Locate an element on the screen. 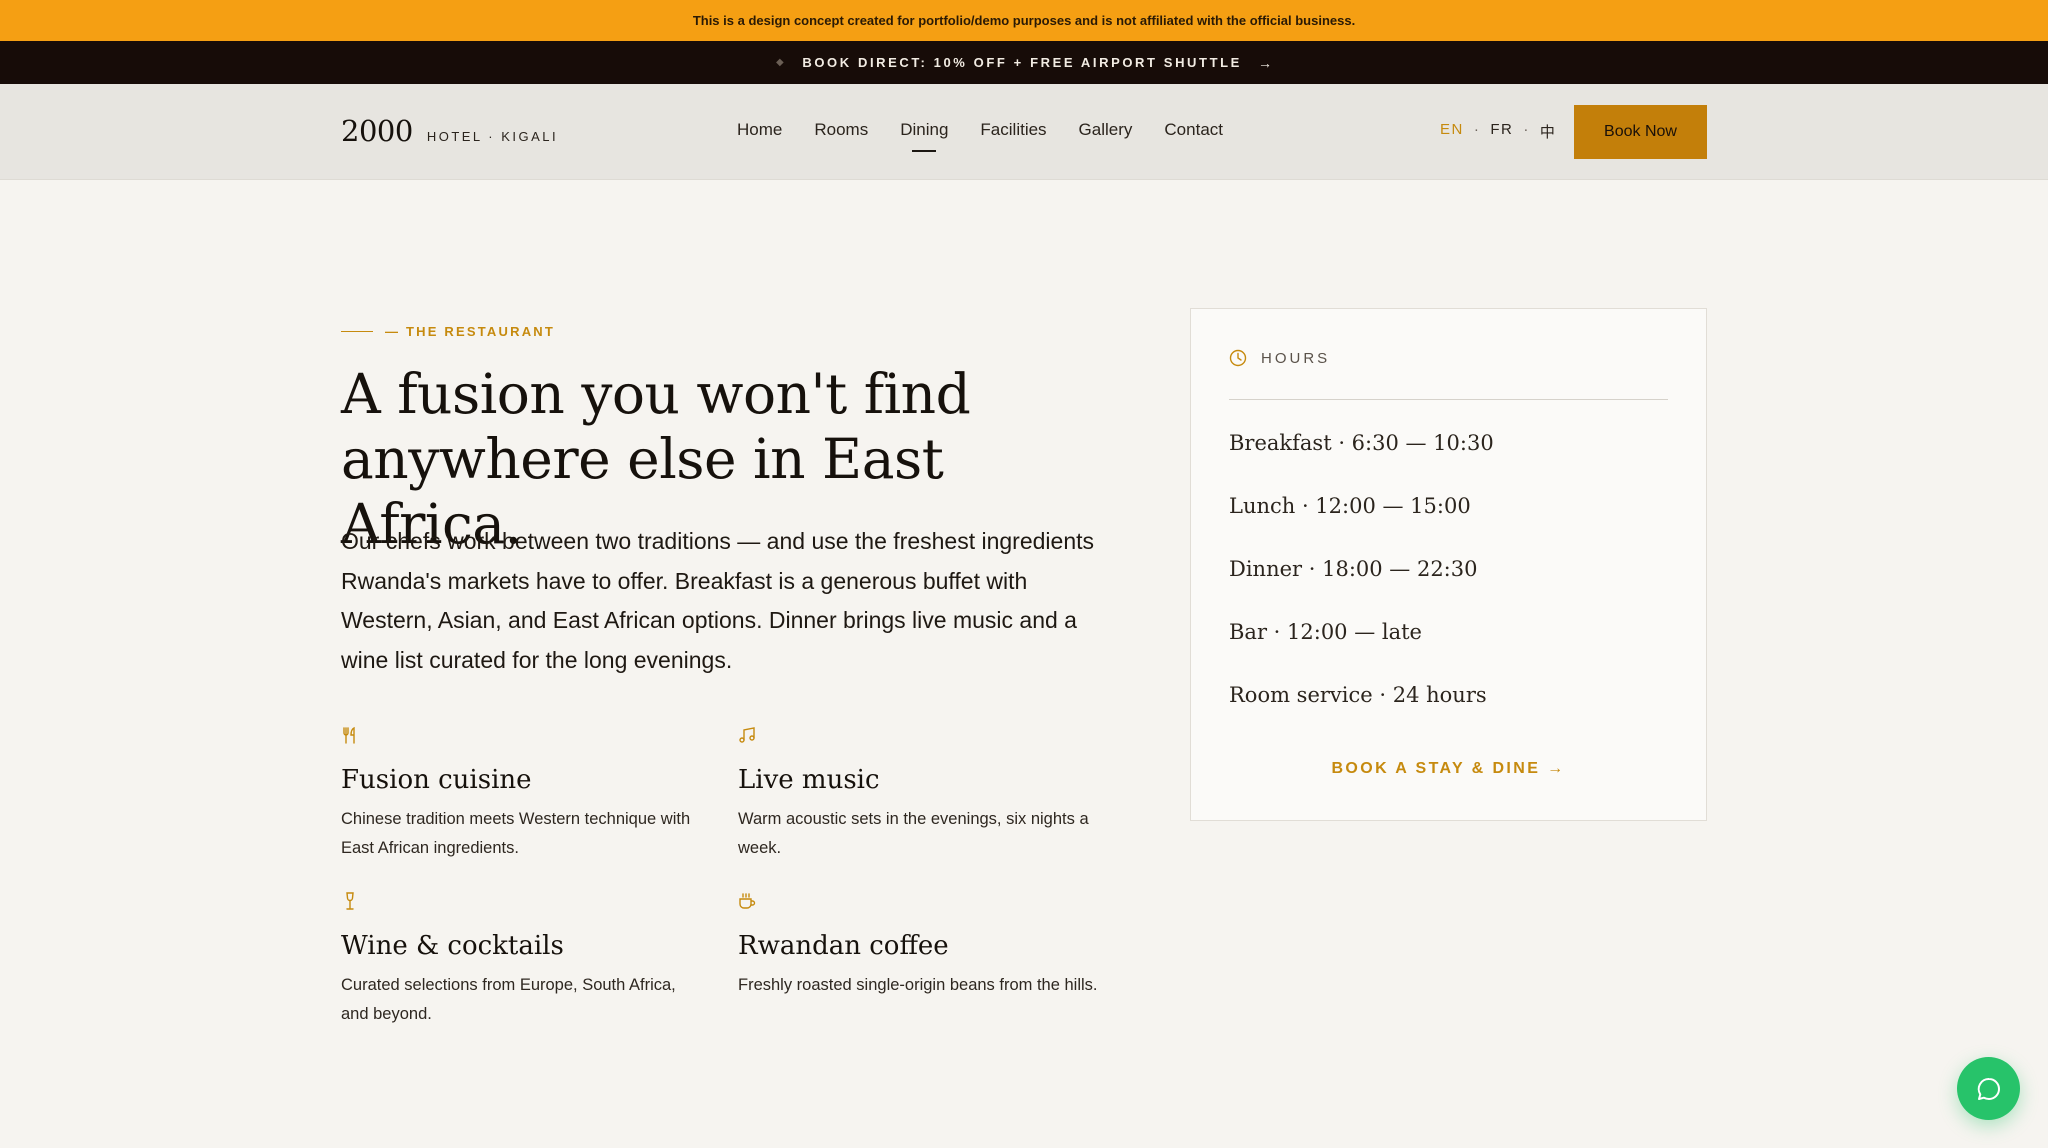 The image size is (2048, 1148). nav-rooms: Rooms is located at coordinates (841, 130).